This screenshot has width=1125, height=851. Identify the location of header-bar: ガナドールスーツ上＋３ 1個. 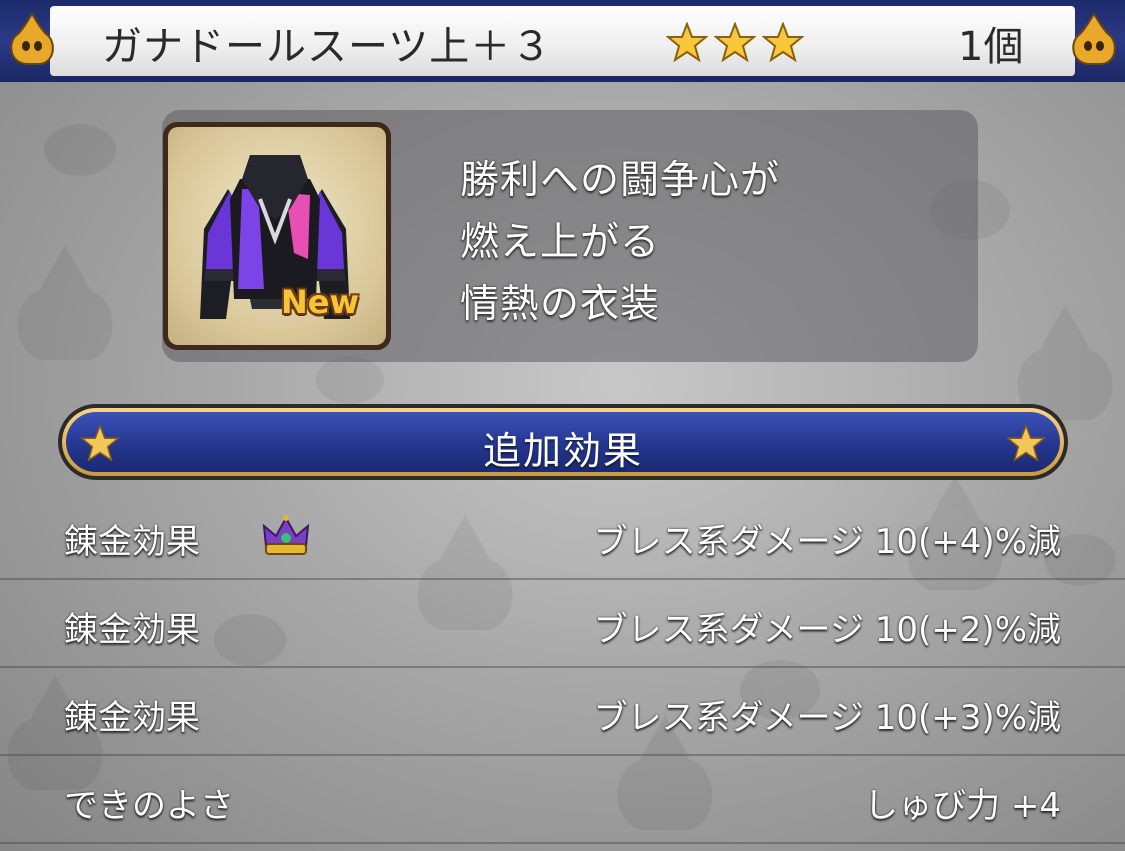
(562, 41).